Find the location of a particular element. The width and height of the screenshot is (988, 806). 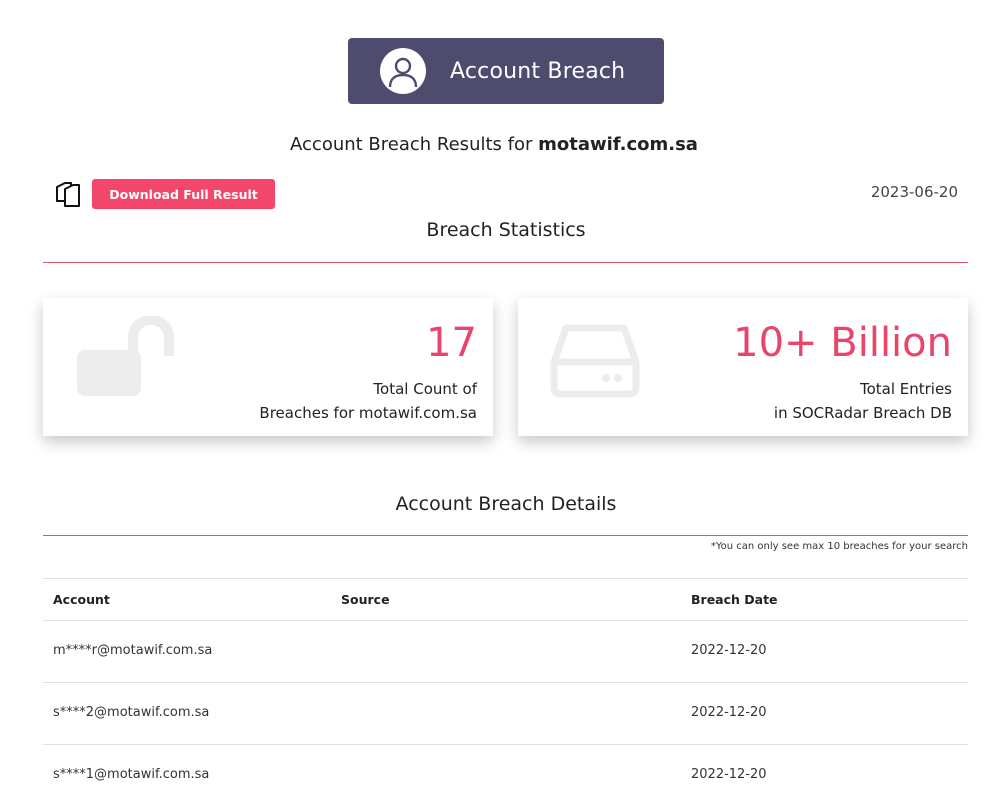

column-header-source: Source is located at coordinates (365, 599).